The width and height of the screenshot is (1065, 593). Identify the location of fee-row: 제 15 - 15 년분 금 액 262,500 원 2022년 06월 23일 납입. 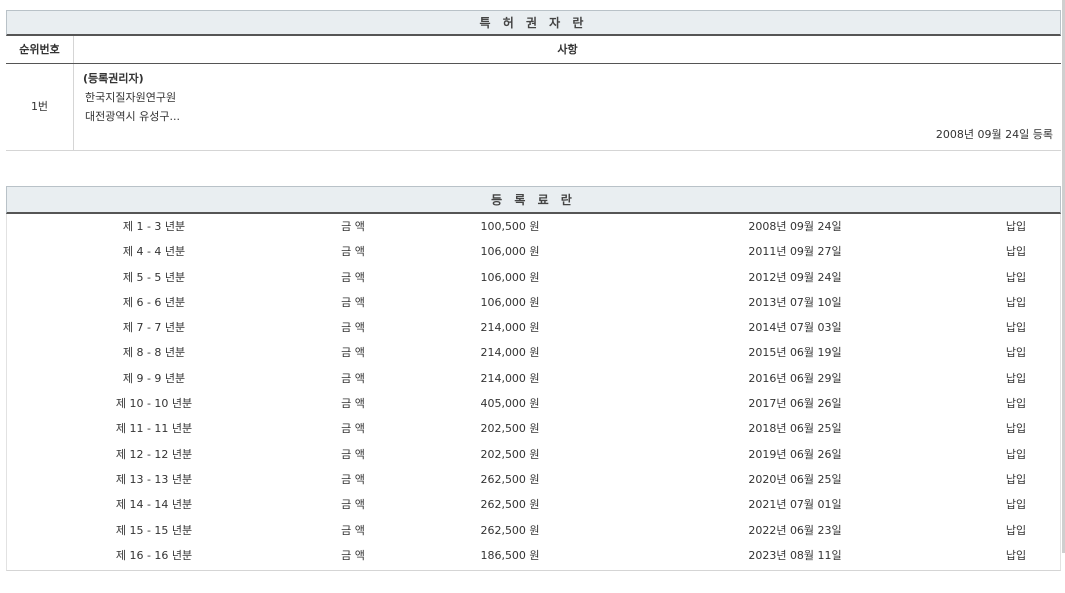
(533, 530).